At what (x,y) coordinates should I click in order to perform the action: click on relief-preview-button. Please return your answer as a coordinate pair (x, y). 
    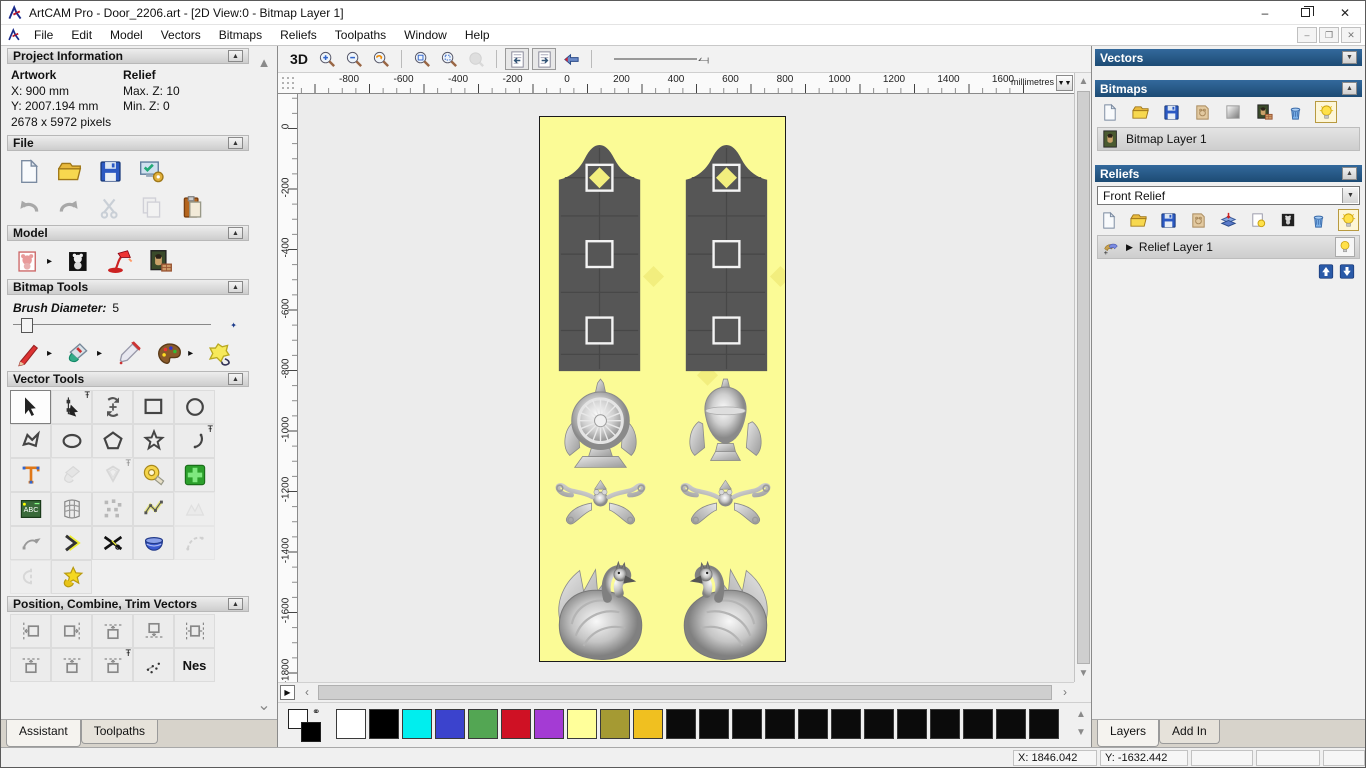
    Looking at the image, I should click on (1258, 220).